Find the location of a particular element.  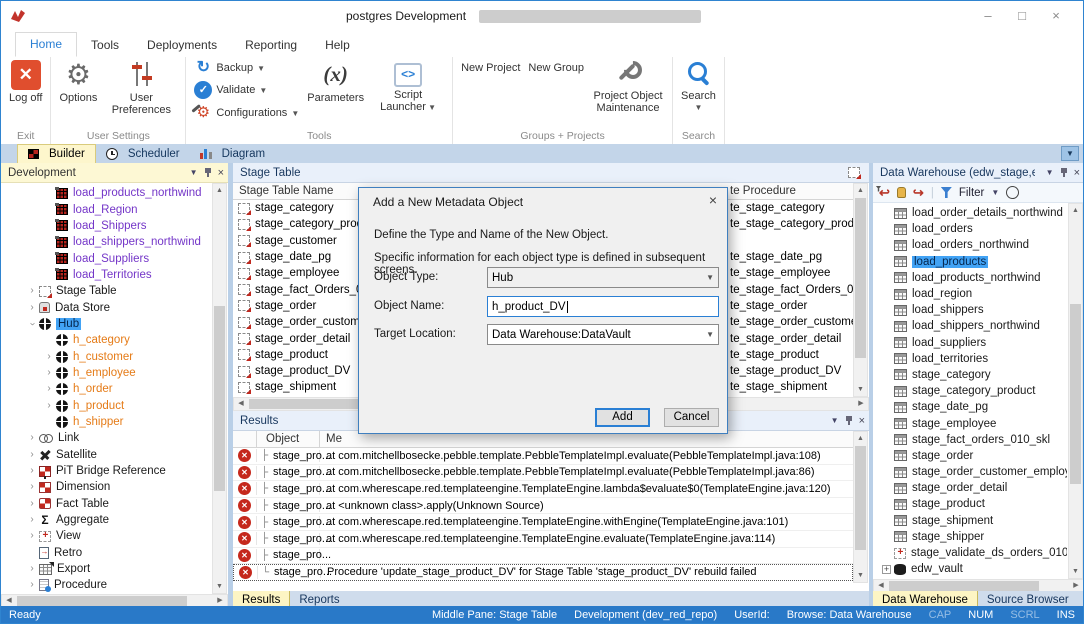

tree-item: › h_order is located at coordinates (106, 389).